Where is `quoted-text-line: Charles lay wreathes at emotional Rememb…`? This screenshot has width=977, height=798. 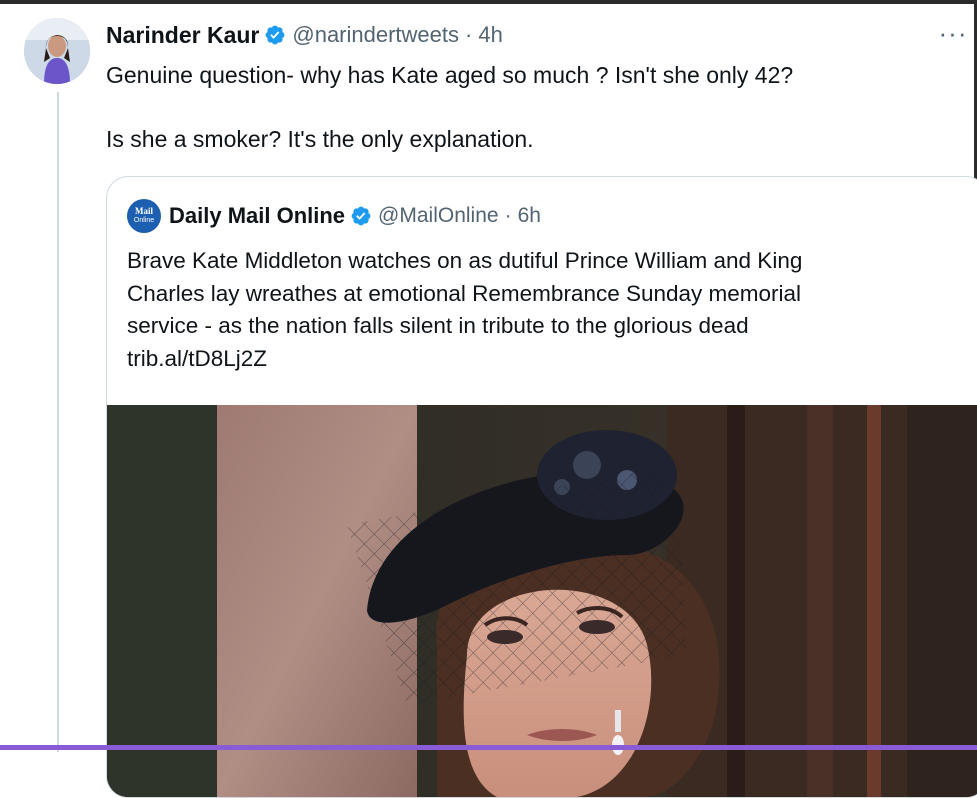 quoted-text-line: Charles lay wreathes at emotional Rememb… is located at coordinates (464, 293).